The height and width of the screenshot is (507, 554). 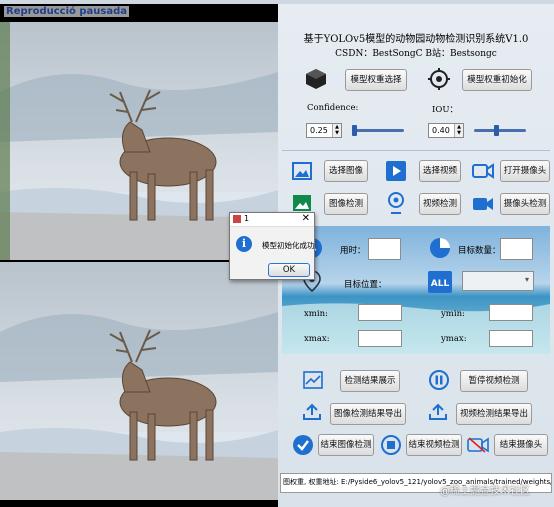 What do you see at coordinates (66, 11) in the screenshot?
I see `video-overlay-title: Reproducció pausada` at bounding box center [66, 11].